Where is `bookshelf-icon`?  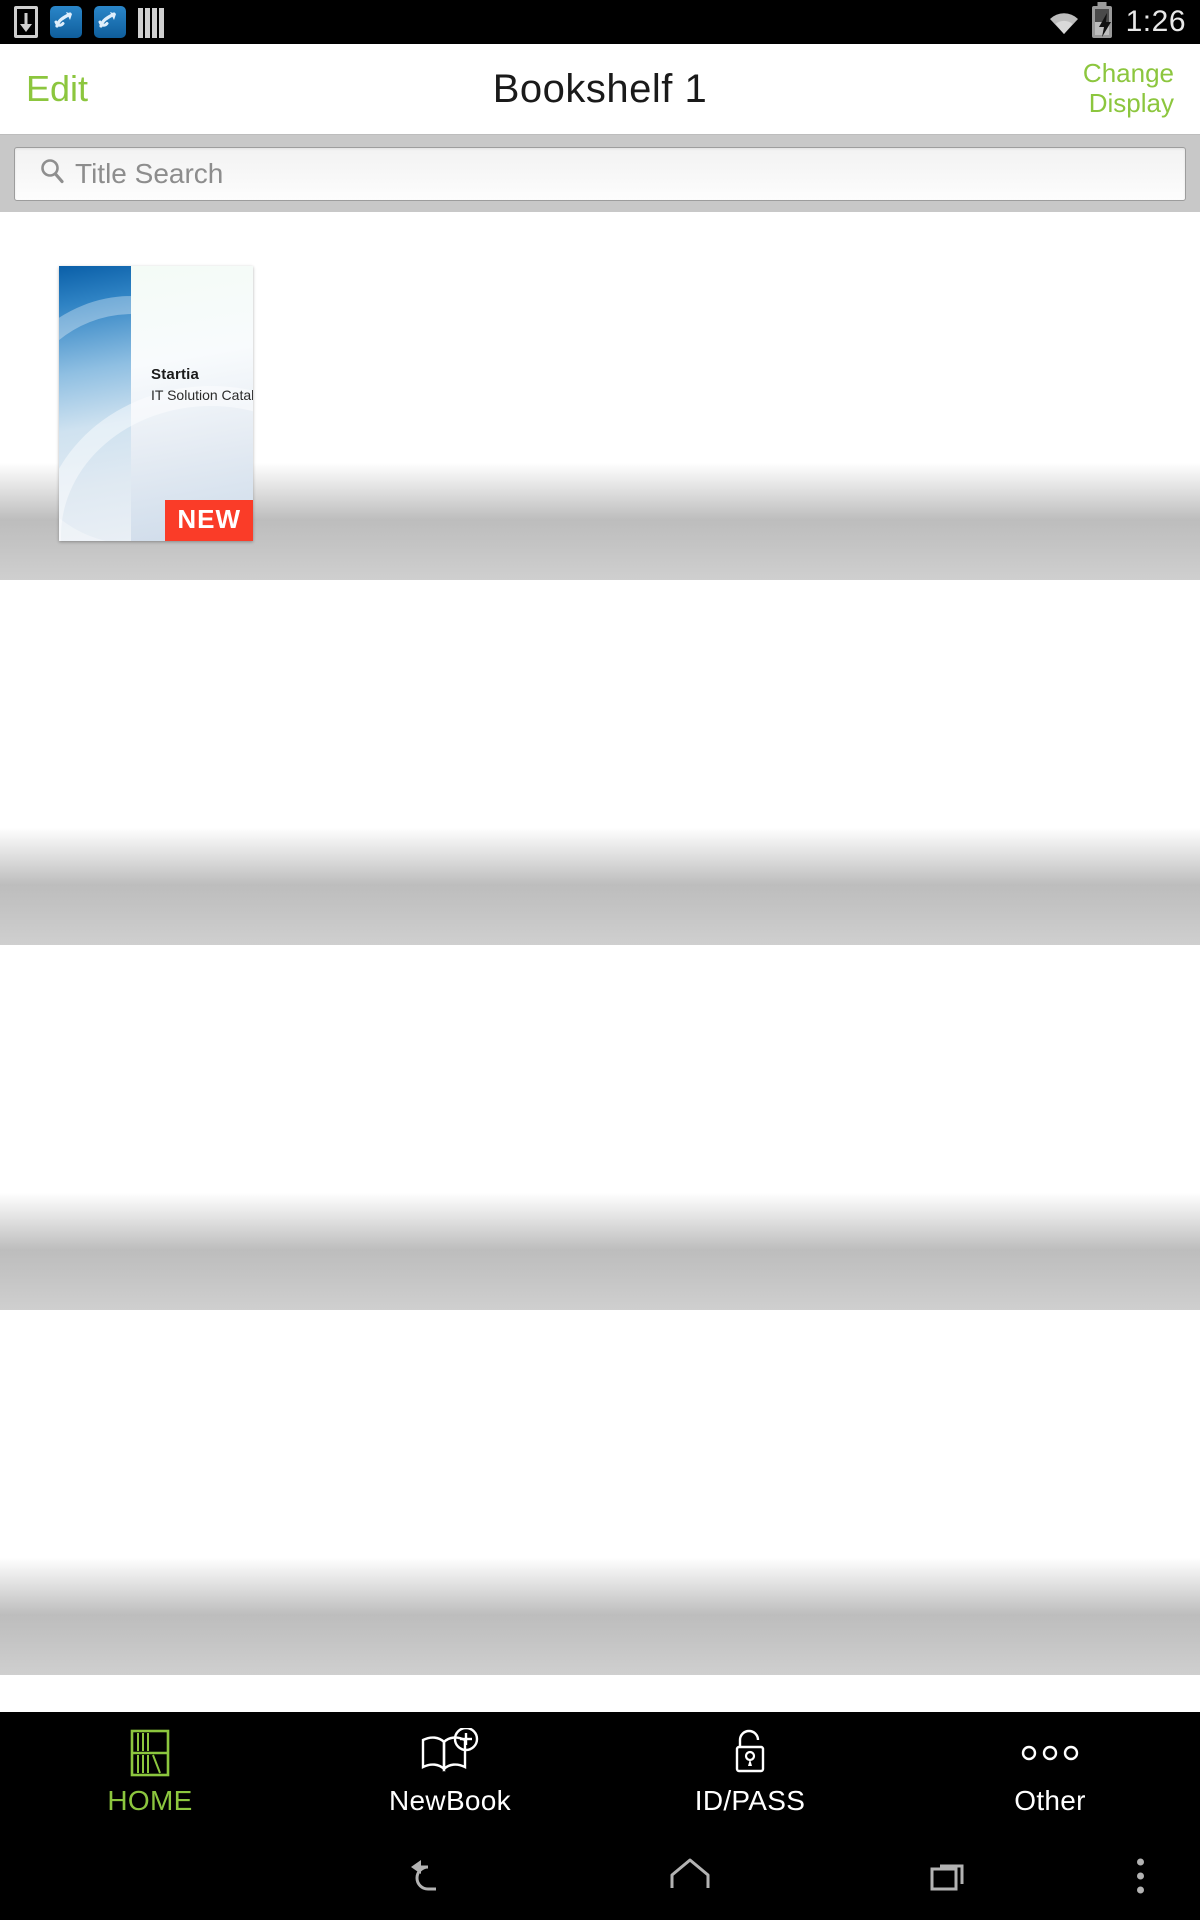 bookshelf-icon is located at coordinates (150, 1753).